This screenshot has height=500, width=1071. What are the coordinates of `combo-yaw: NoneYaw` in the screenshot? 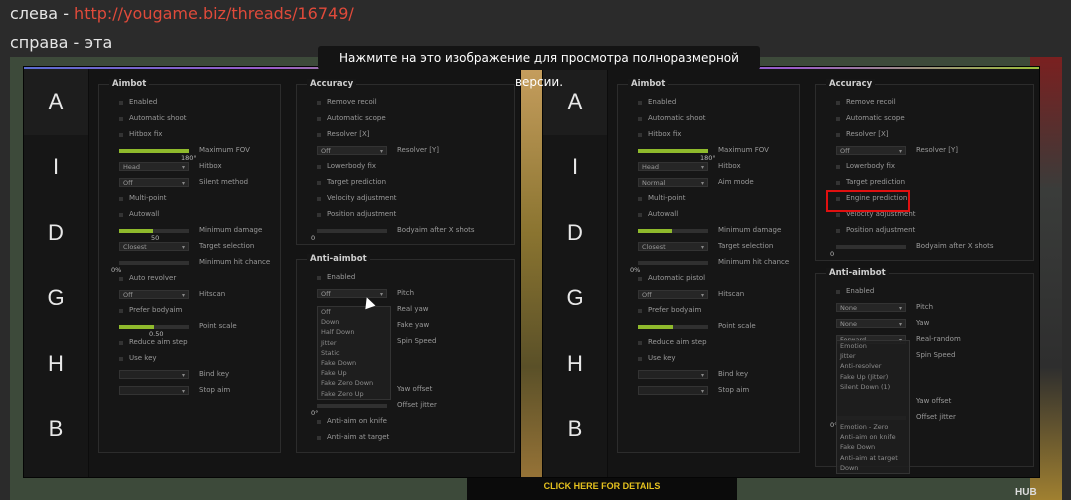 It's located at (925, 325).